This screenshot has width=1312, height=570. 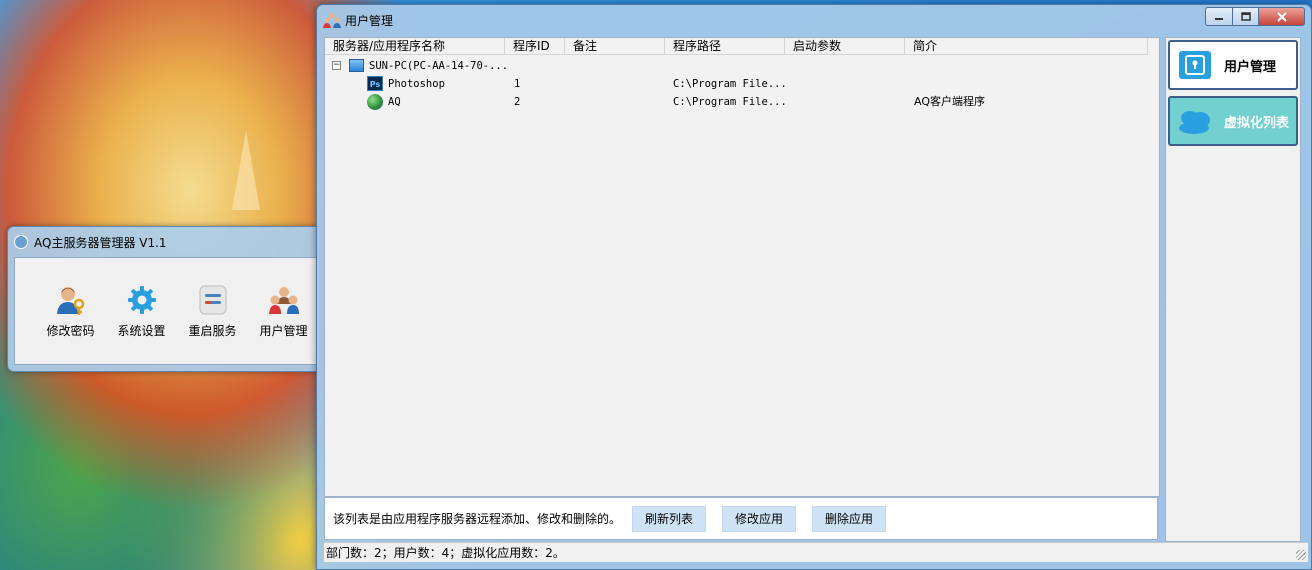 I want to click on app-name: AQ, so click(x=394, y=102).